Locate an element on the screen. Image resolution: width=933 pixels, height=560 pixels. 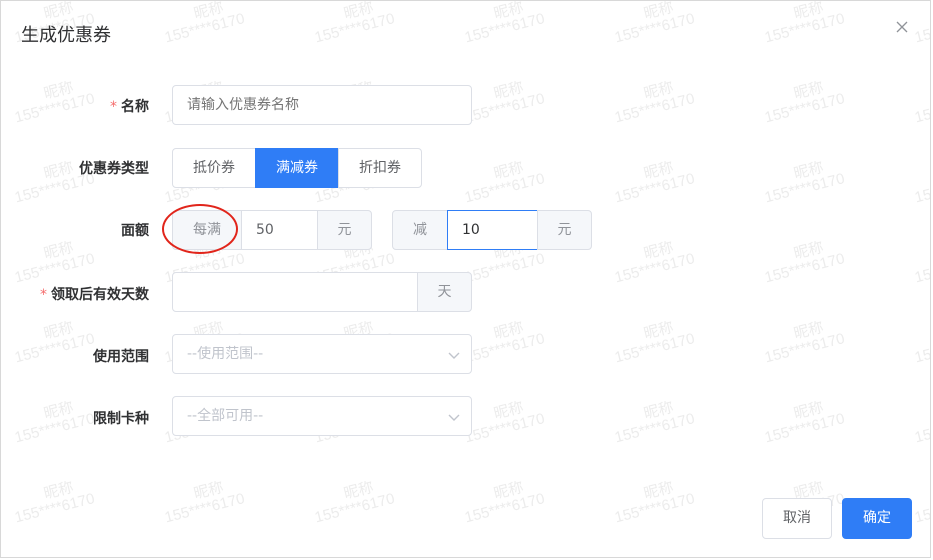
threshold-unit: 元 is located at coordinates (344, 230).